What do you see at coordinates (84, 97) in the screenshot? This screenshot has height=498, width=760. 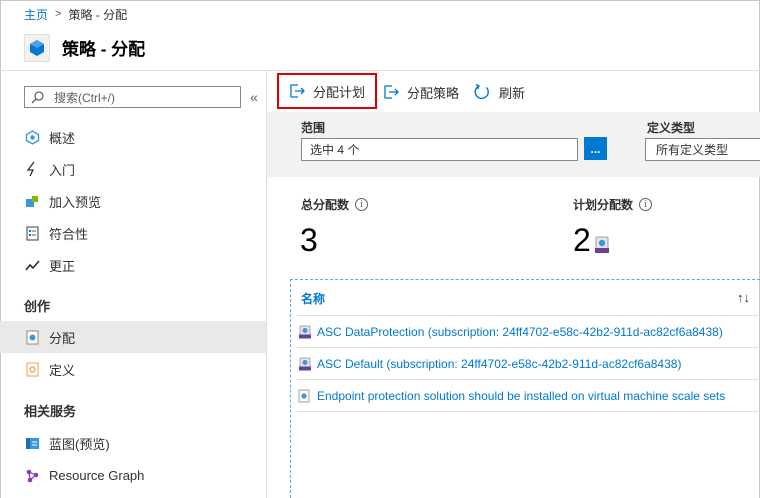 I see `search-placeholder: 搜索(Ctrl+/)` at bounding box center [84, 97].